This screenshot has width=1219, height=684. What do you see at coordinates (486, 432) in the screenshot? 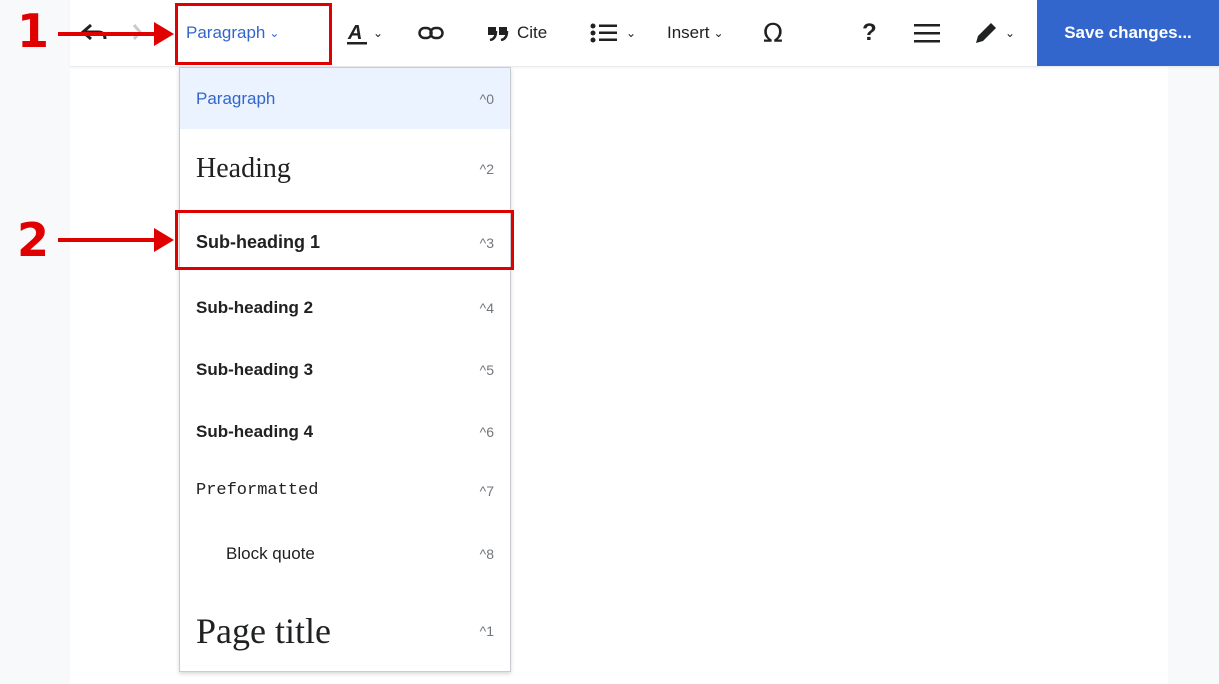
I see `menu-item-shortcut: ^6` at bounding box center [486, 432].